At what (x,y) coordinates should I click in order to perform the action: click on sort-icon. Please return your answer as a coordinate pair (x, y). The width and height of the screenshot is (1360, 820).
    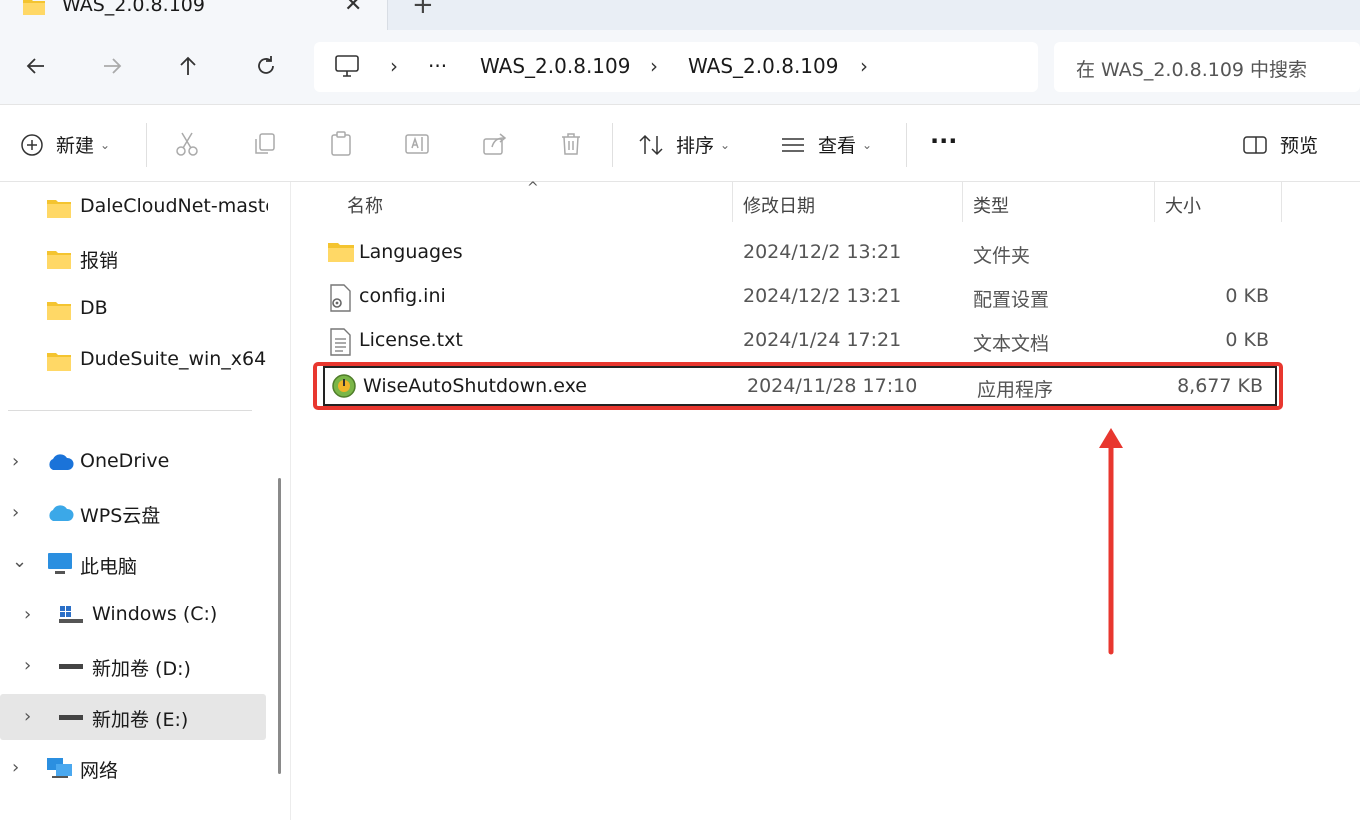
    Looking at the image, I should click on (651, 144).